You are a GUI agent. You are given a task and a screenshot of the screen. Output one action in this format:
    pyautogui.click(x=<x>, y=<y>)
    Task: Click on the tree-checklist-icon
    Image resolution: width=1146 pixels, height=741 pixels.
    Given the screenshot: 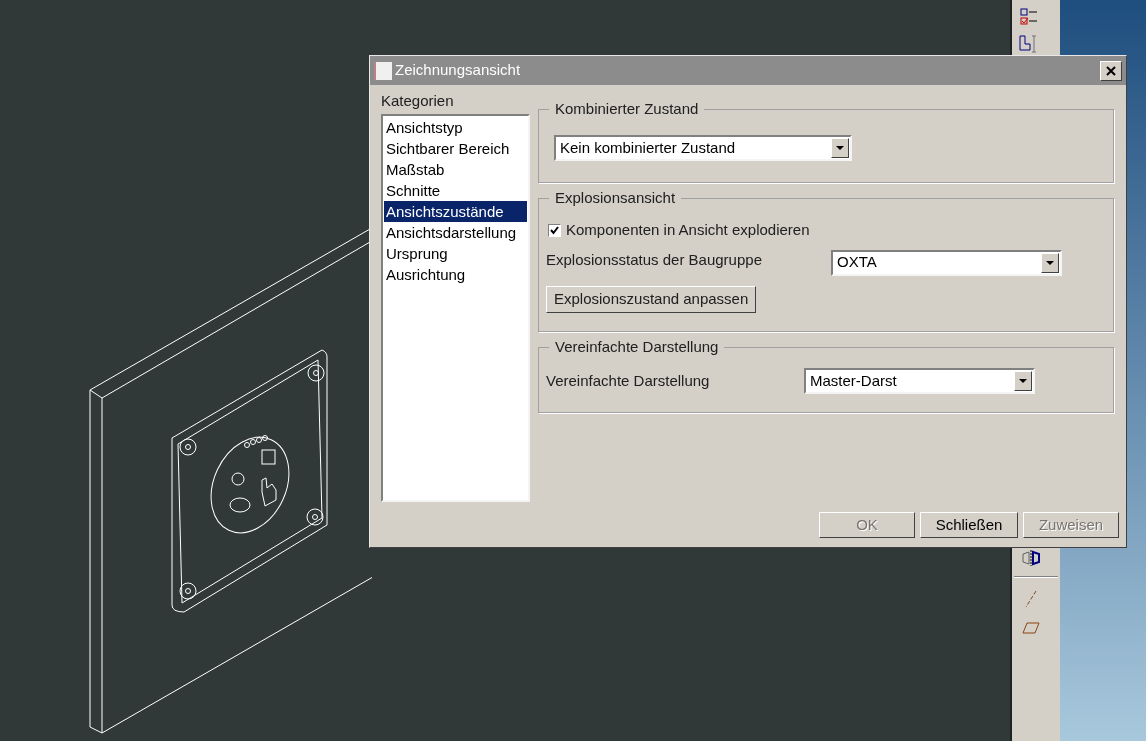 What is the action you would take?
    pyautogui.click(x=1029, y=17)
    